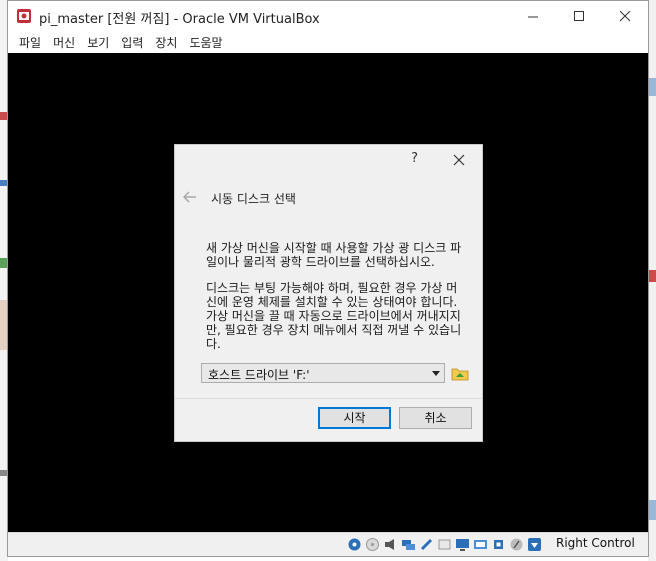  Describe the element at coordinates (390, 544) in the screenshot. I see `audio-icon` at that location.